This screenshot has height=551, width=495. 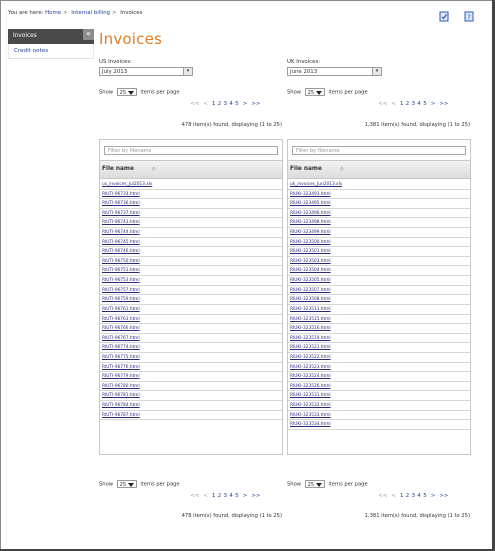 I want to click on file-link-row: RIUKI-323504.html, so click(x=379, y=271).